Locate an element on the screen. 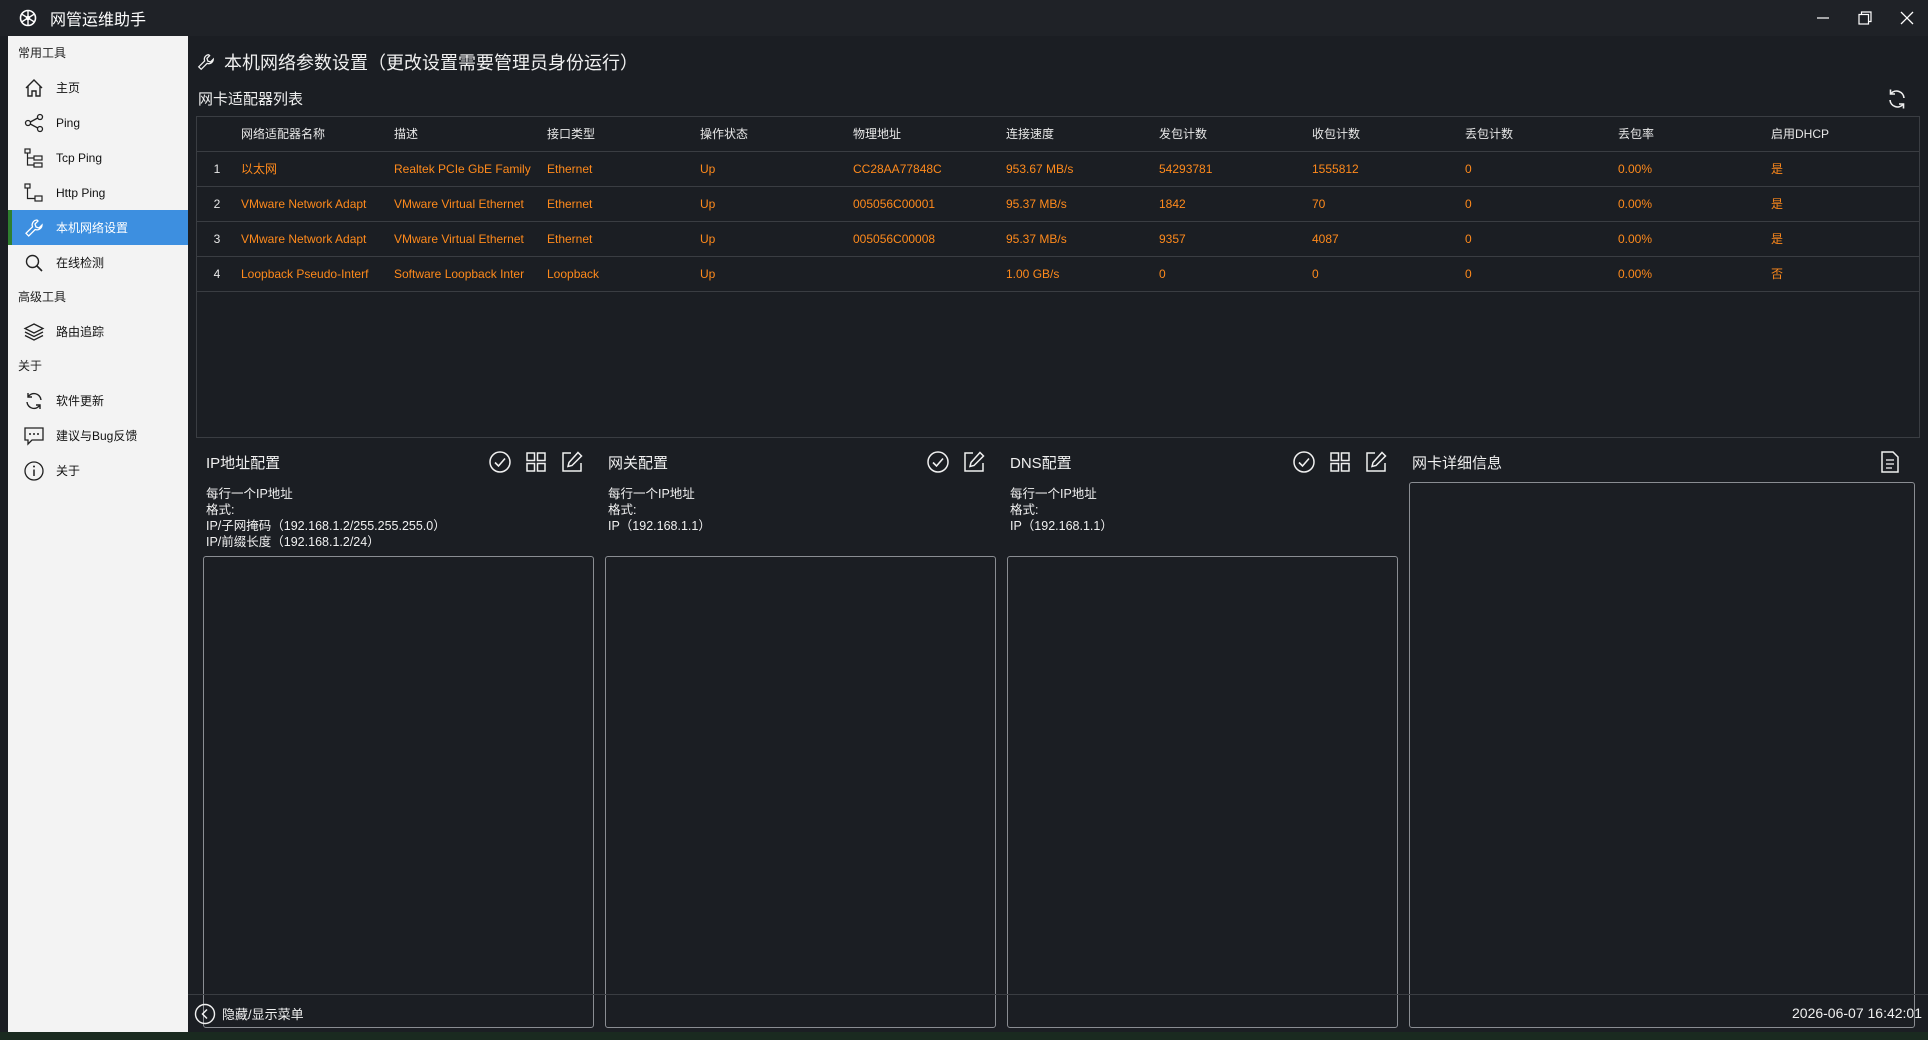  dns-edit-button is located at coordinates (1376, 462).